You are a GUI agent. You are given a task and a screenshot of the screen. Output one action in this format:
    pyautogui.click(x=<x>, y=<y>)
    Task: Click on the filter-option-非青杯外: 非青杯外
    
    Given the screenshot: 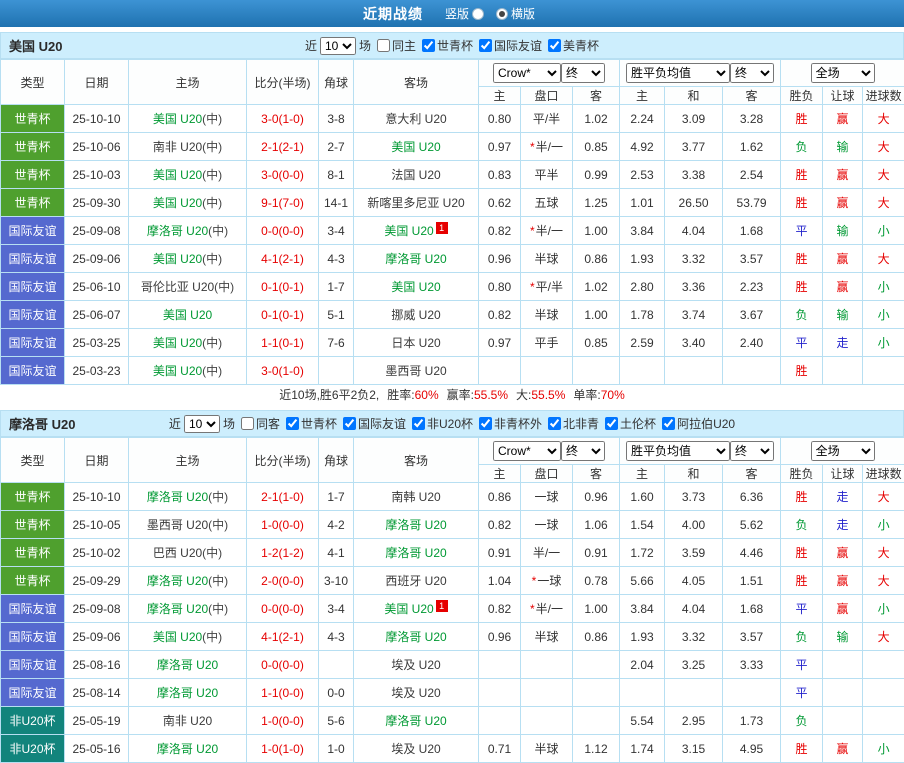 What is the action you would take?
    pyautogui.click(x=509, y=423)
    